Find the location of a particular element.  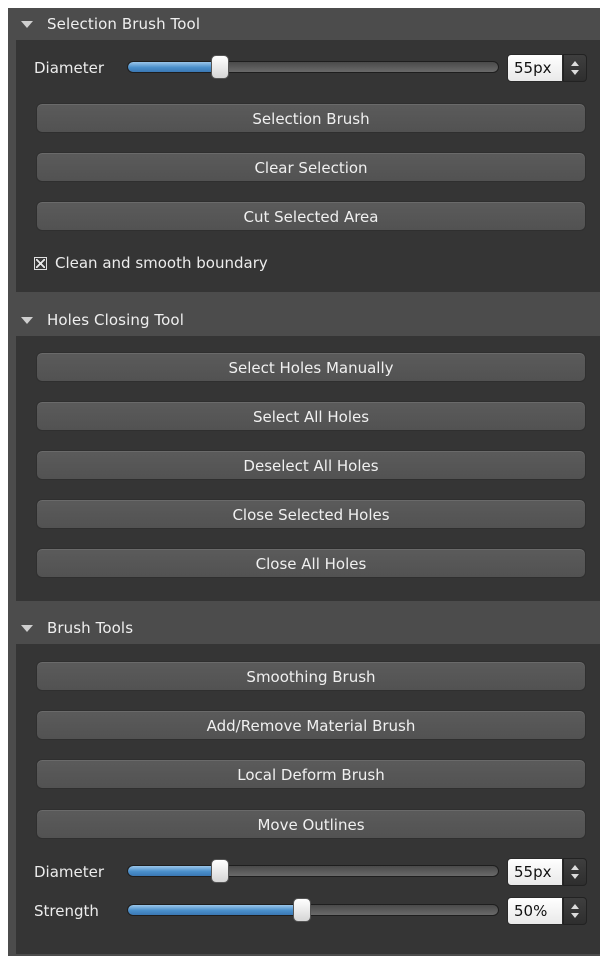

diameter-slider-row: Diameter 55px is located at coordinates (314, 68).